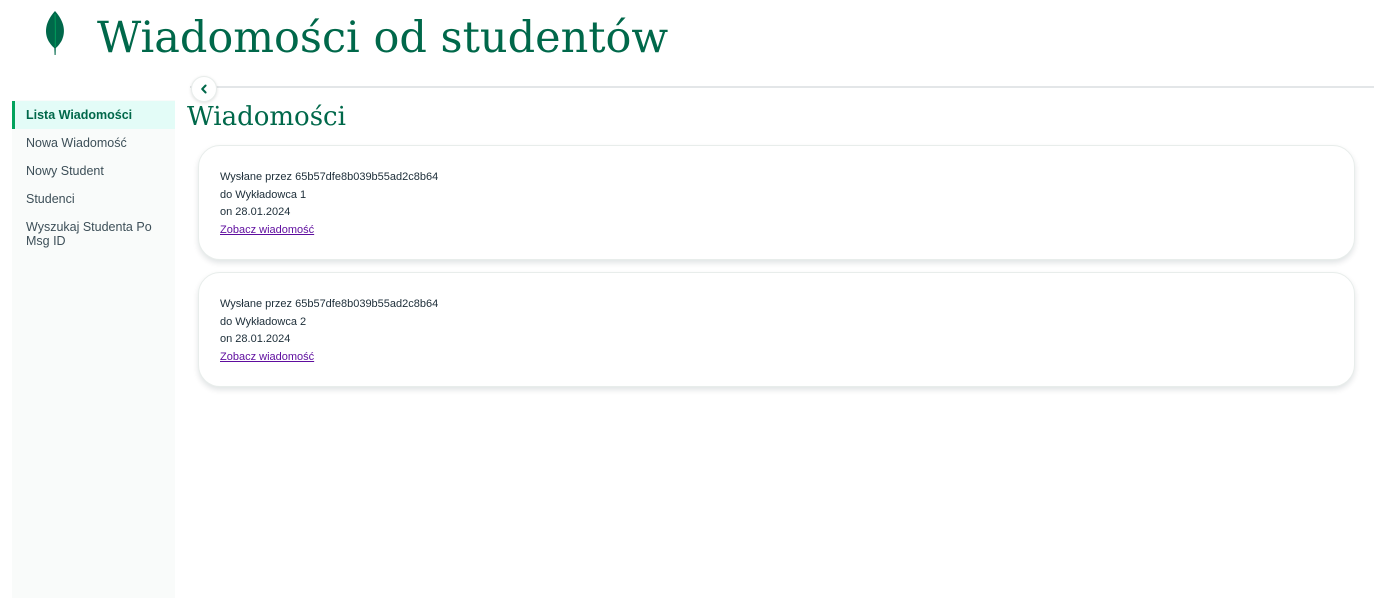  I want to click on page-title: Wiadomości, so click(266, 117).